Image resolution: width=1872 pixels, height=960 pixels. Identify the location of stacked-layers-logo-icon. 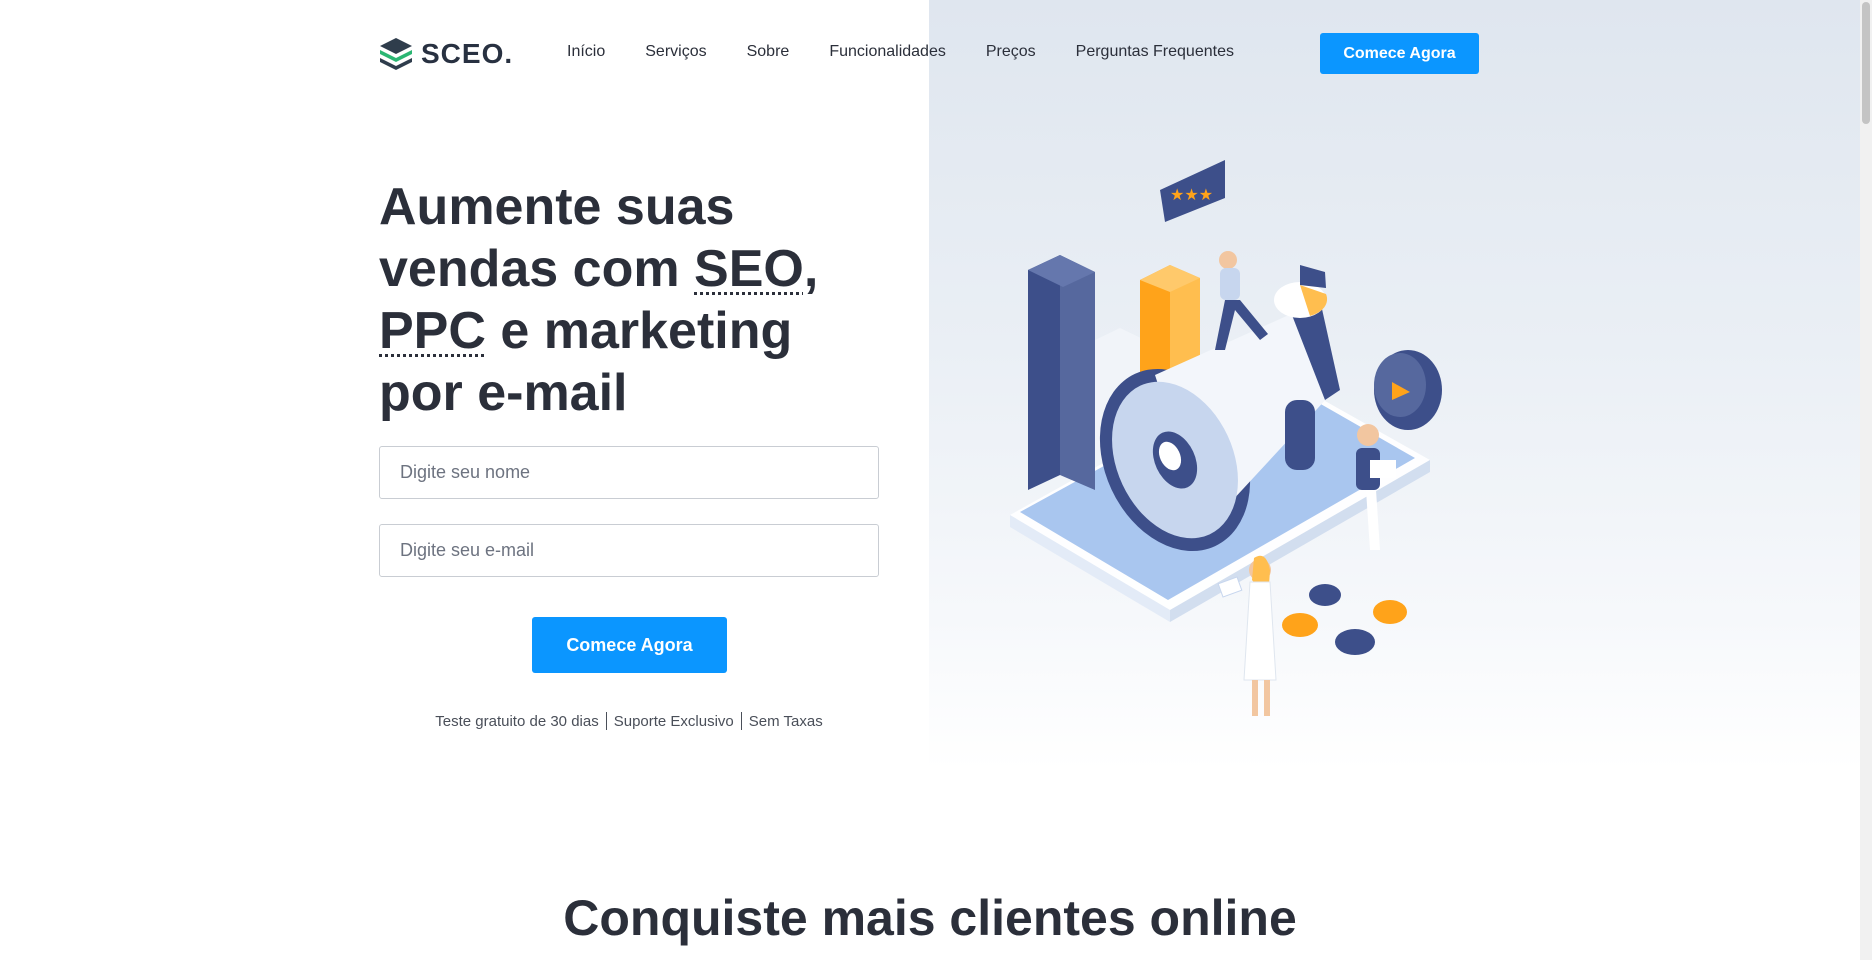
(396, 54).